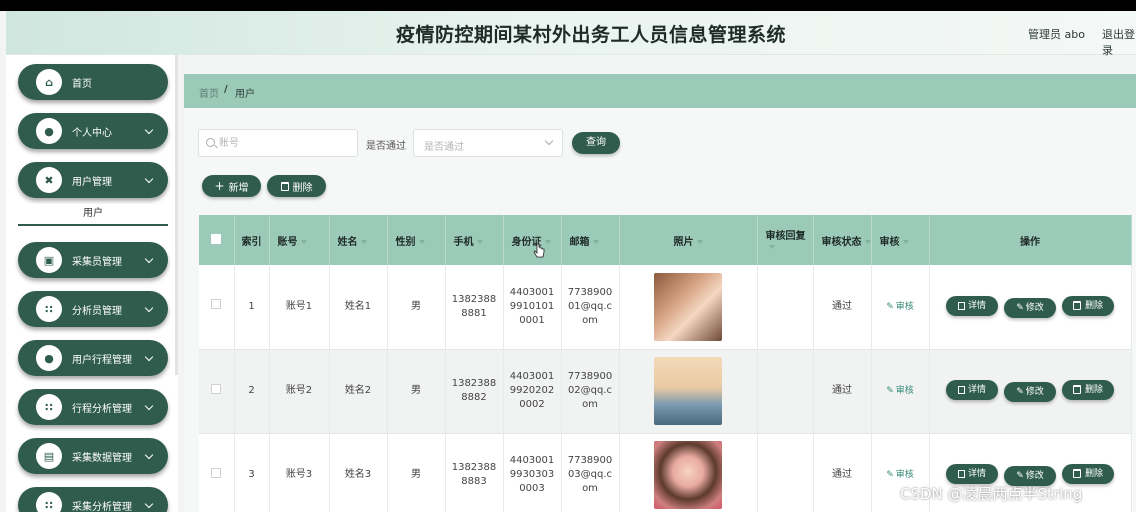 The width and height of the screenshot is (1136, 512). I want to click on cell-phone: 13823888883, so click(474, 472).